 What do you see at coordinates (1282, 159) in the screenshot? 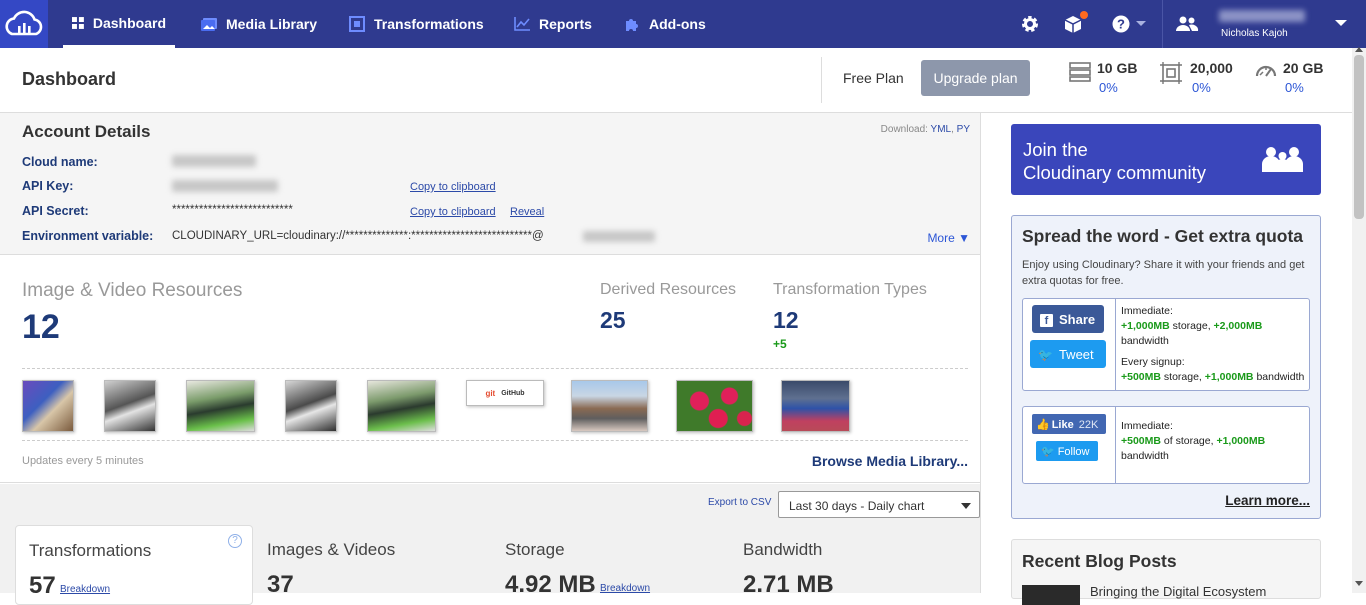
I see `community-people-icon` at bounding box center [1282, 159].